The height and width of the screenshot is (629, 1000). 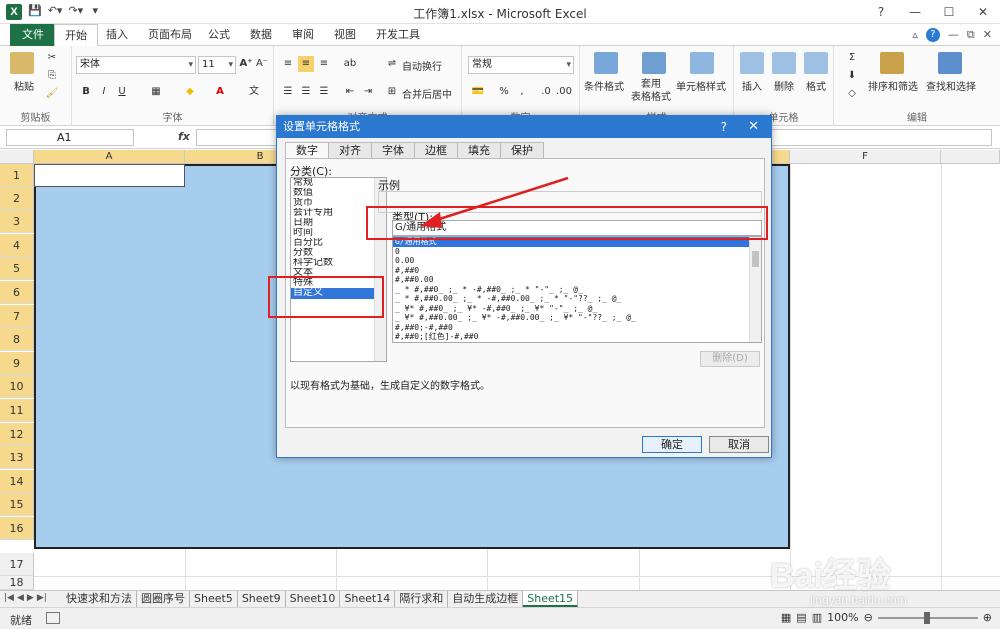 What do you see at coordinates (136, 65) in the screenshot?
I see `font-name-combo: 宋体` at bounding box center [136, 65].